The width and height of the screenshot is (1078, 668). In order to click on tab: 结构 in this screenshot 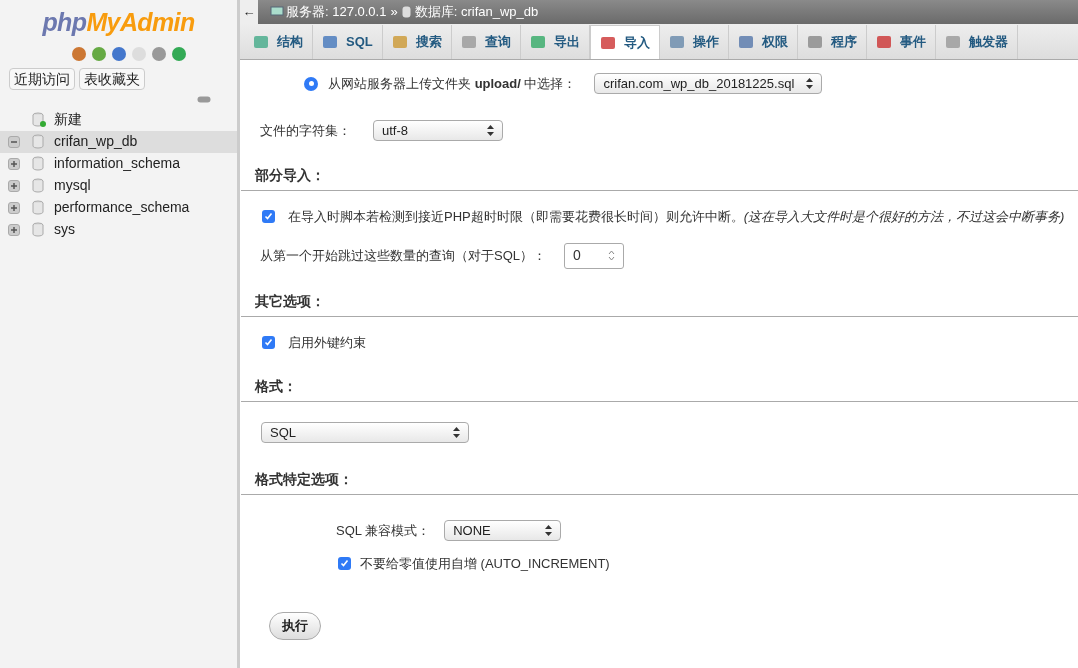, I will do `click(278, 42)`.